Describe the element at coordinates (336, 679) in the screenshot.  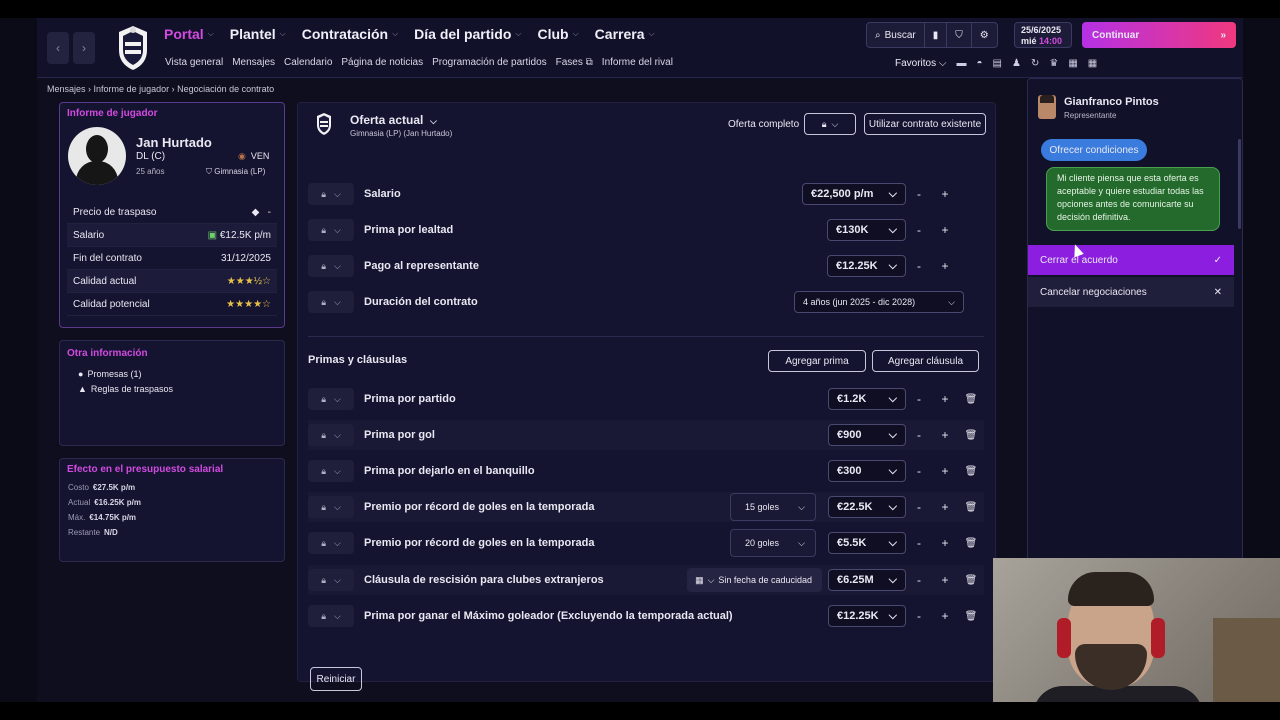
I see `reset-button: Reiniciar` at that location.